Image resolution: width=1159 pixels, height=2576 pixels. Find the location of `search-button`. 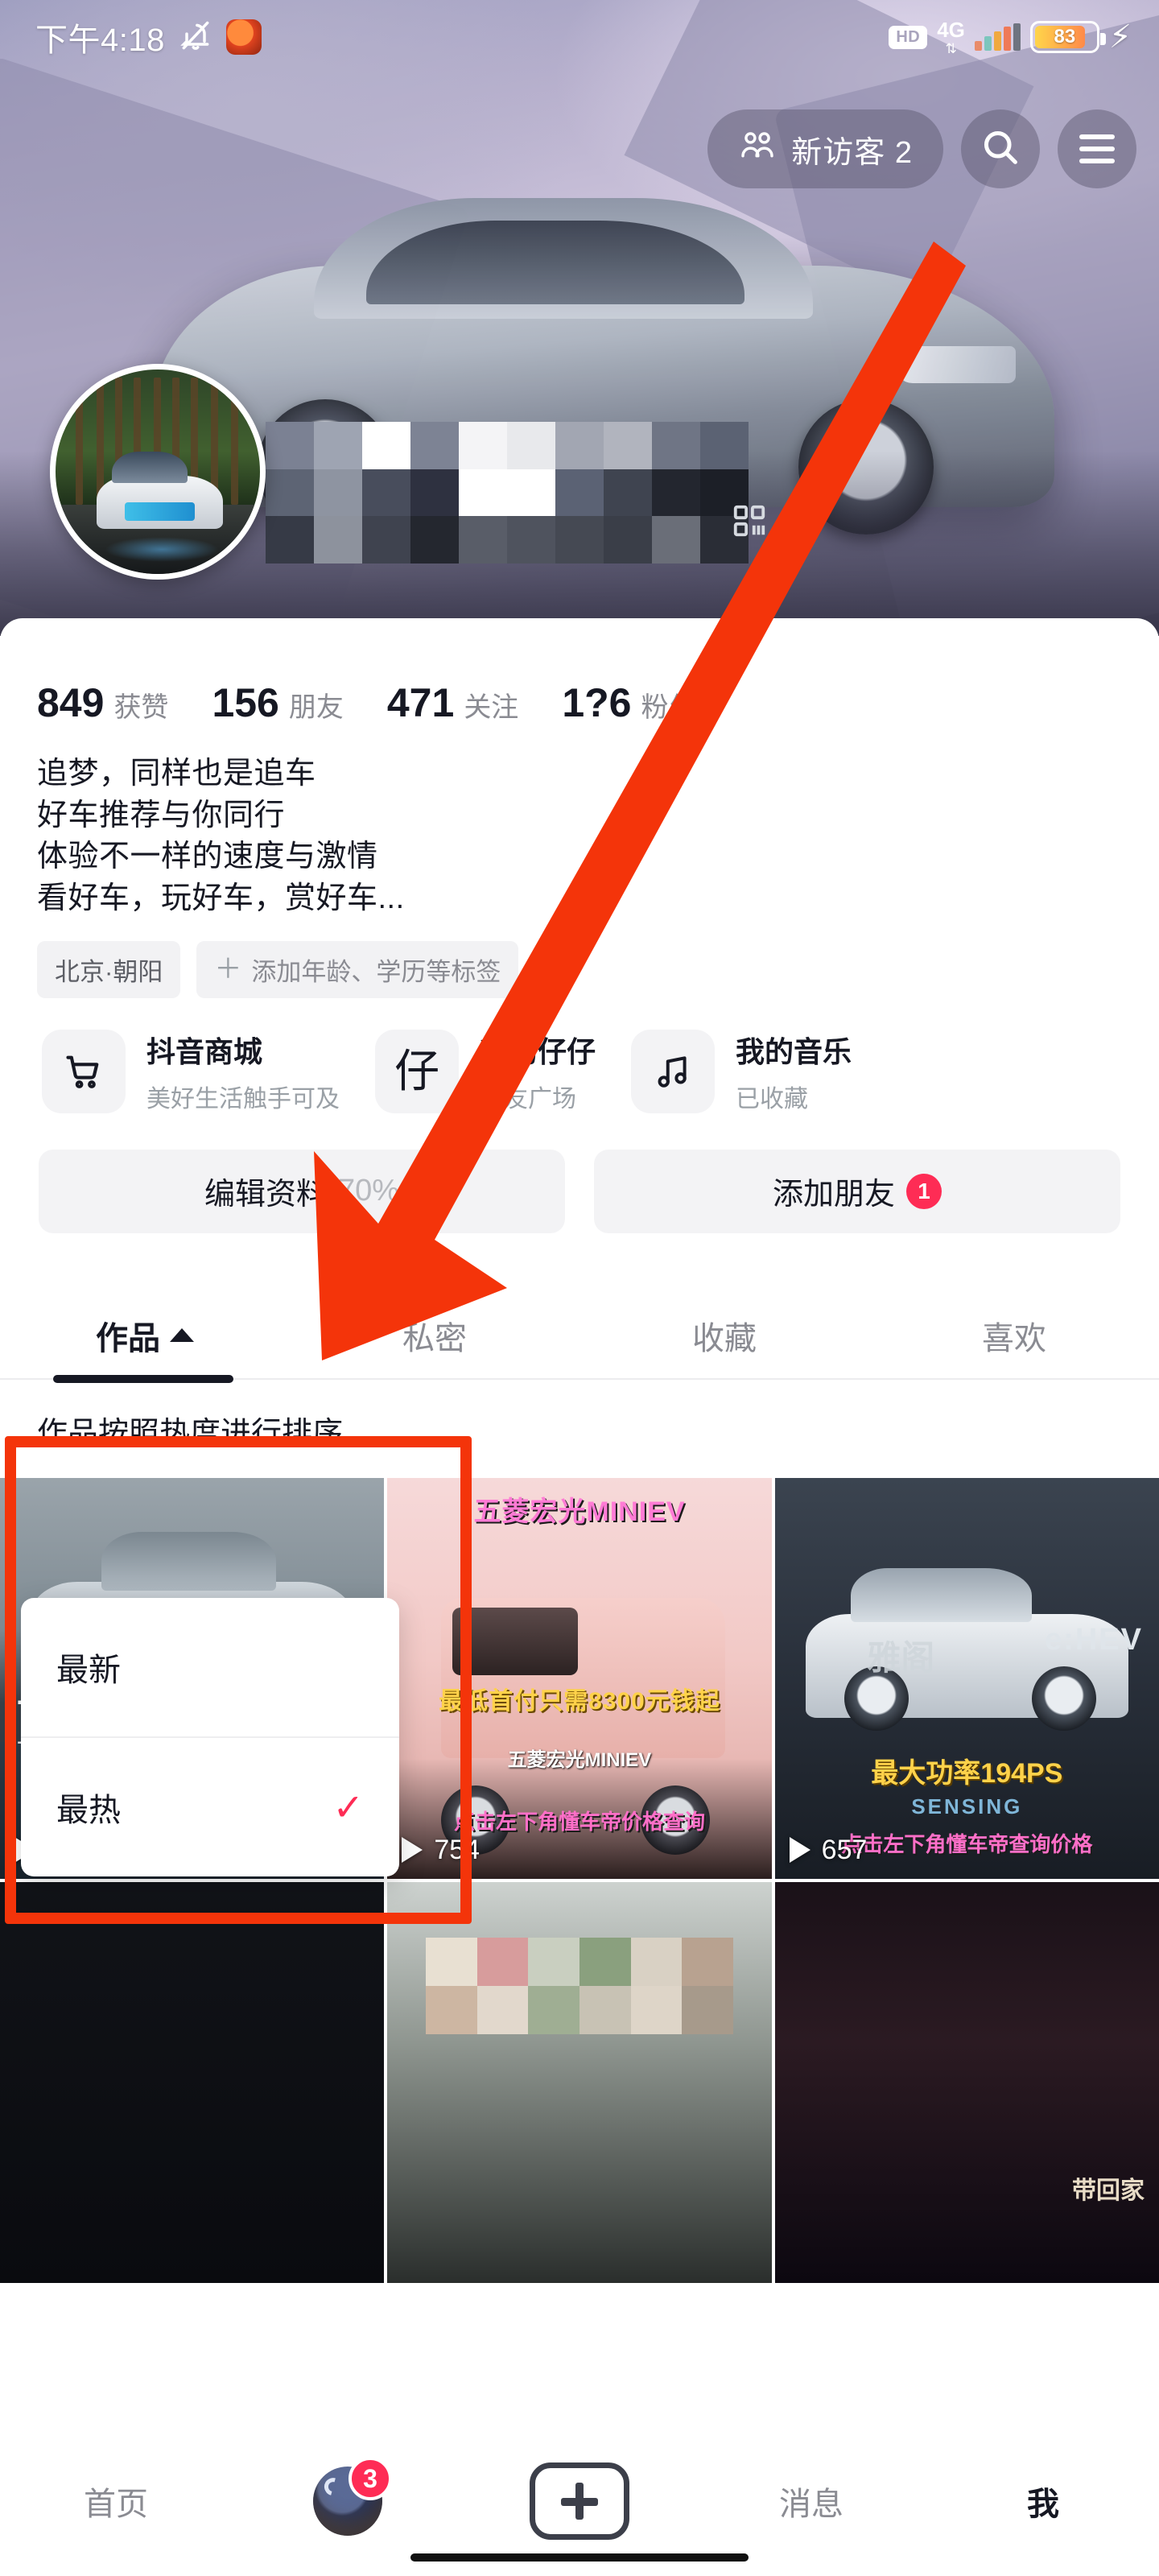

search-button is located at coordinates (1001, 148).